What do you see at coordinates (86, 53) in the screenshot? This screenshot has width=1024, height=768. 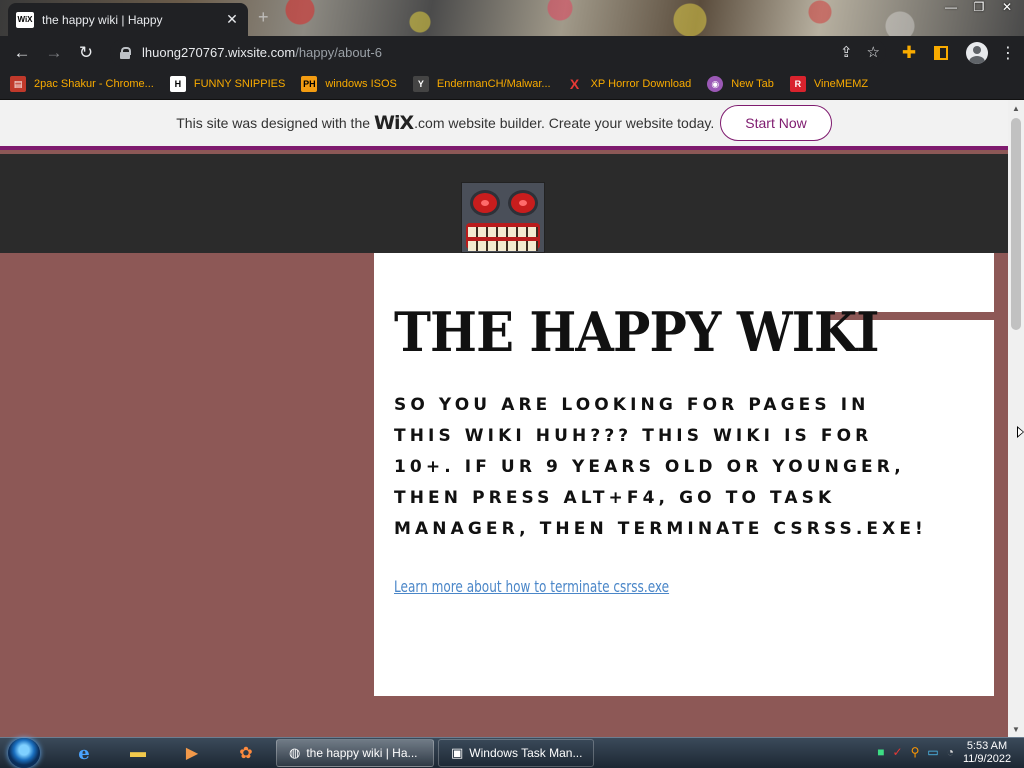 I see `reload-icon: ↻` at bounding box center [86, 53].